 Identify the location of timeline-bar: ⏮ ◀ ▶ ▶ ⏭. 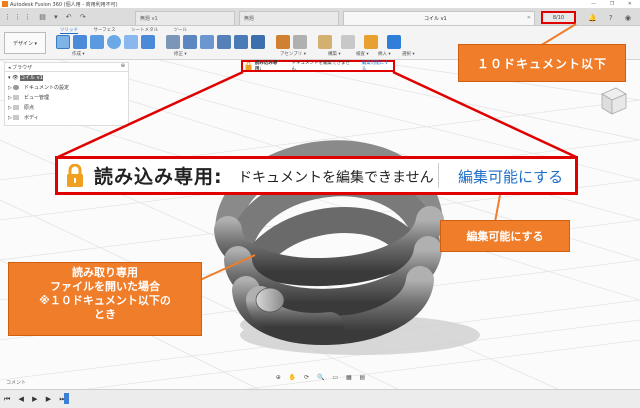
(320, 398).